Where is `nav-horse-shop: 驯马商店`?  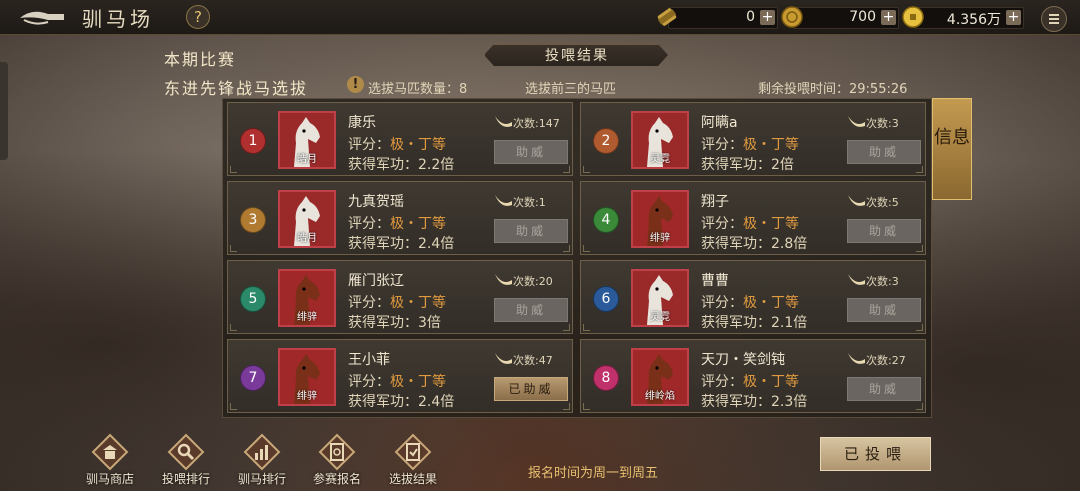
nav-horse-shop: 驯马商店 is located at coordinates (110, 460).